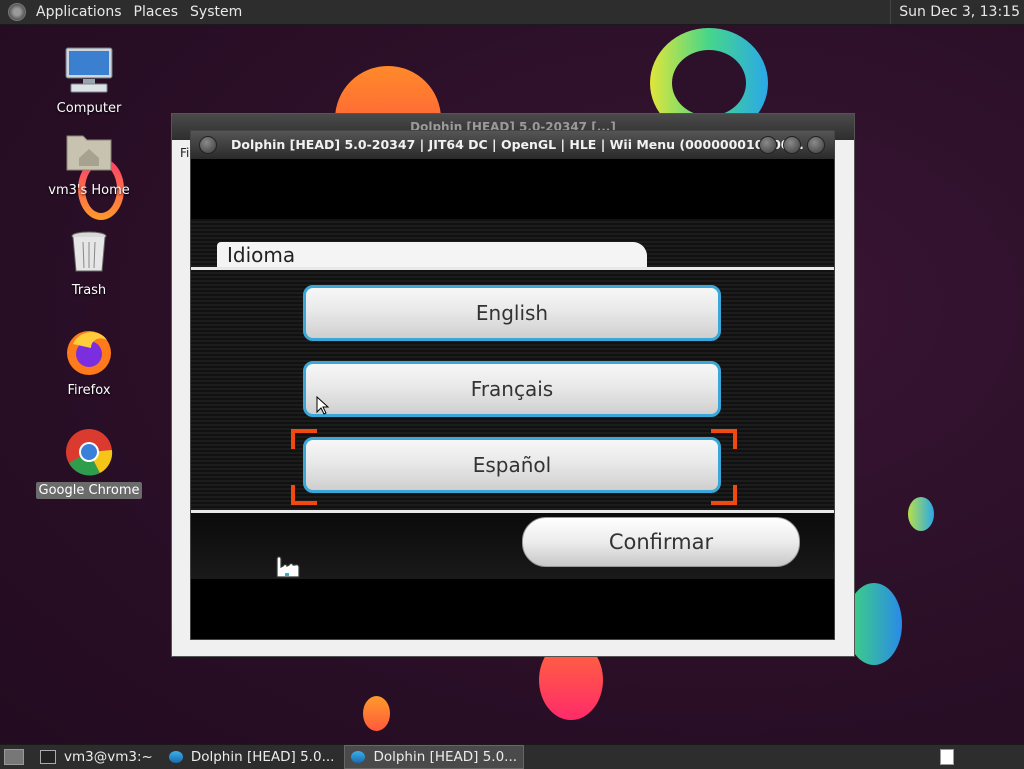 The image size is (1024, 769). I want to click on trash-icon, so click(89, 252).